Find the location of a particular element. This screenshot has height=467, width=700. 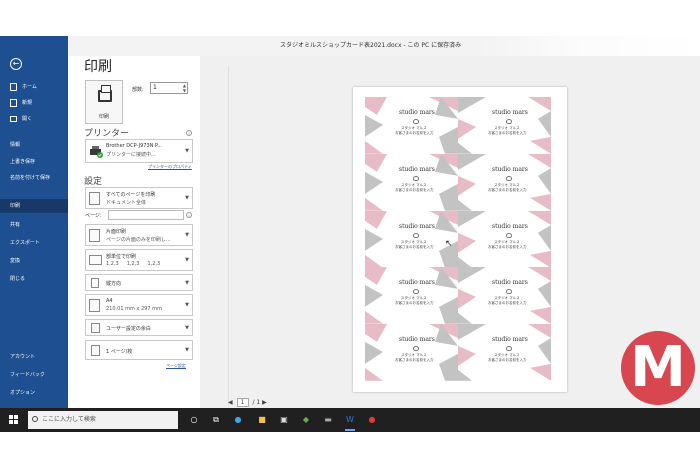

panel-divider is located at coordinates (228, 236).